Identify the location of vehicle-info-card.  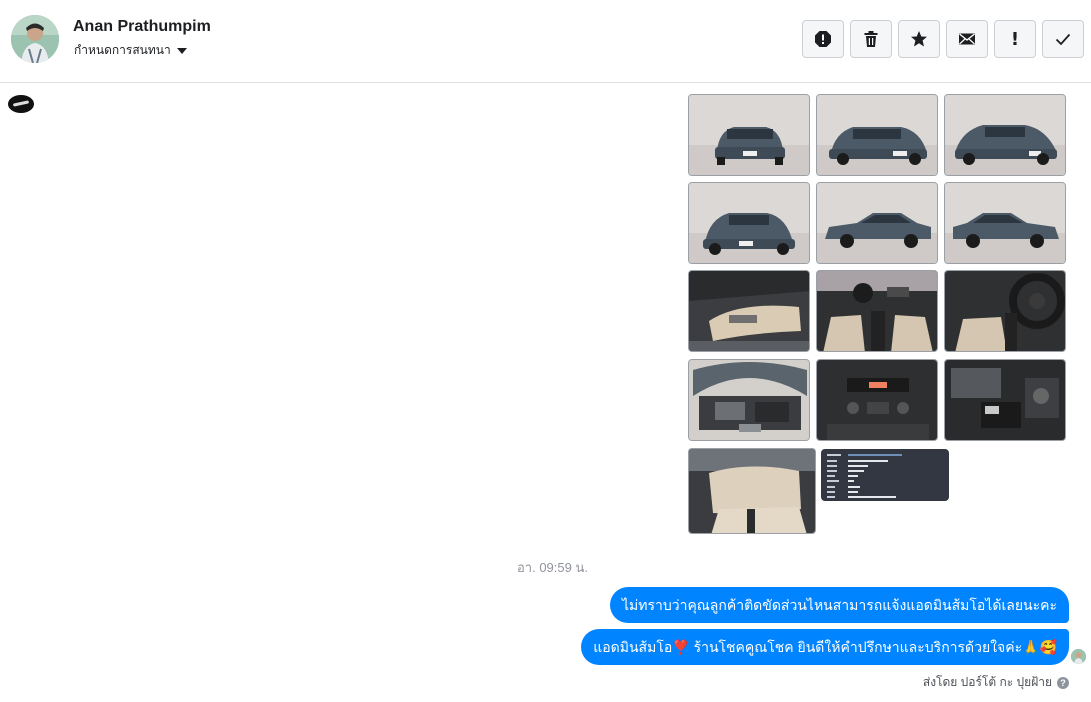
(885, 475).